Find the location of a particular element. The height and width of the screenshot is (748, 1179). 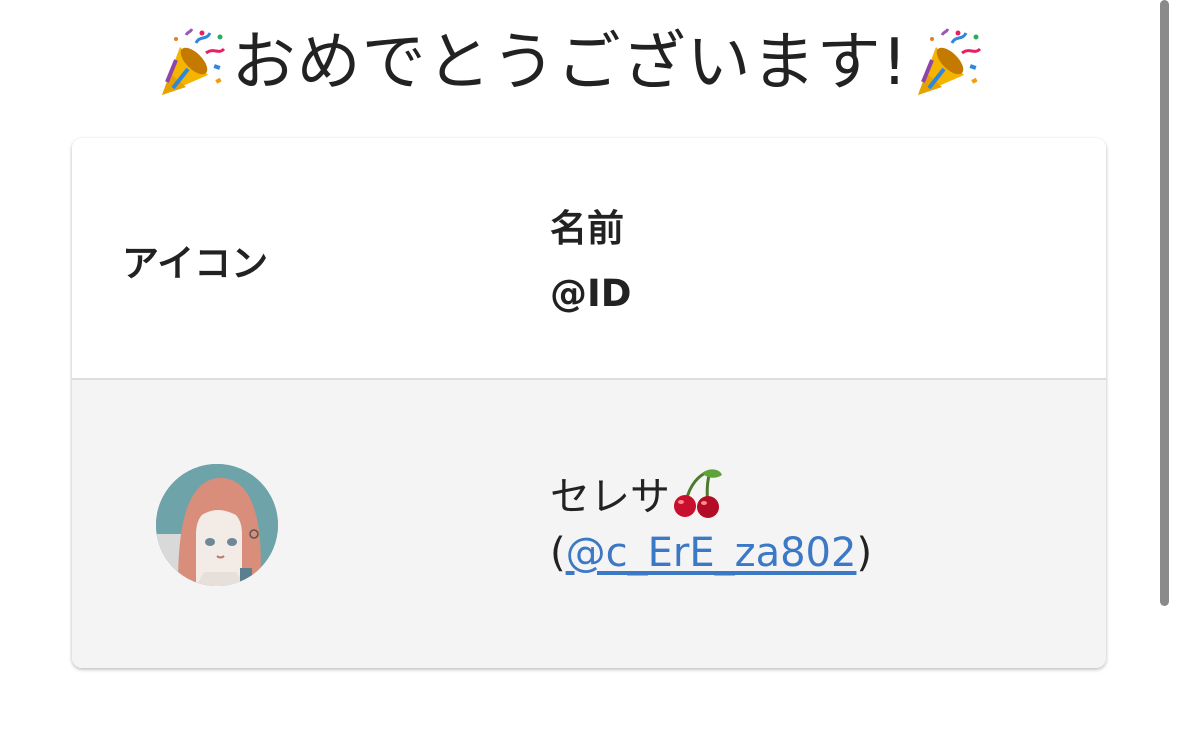

user-avatar-illustration is located at coordinates (217, 525).